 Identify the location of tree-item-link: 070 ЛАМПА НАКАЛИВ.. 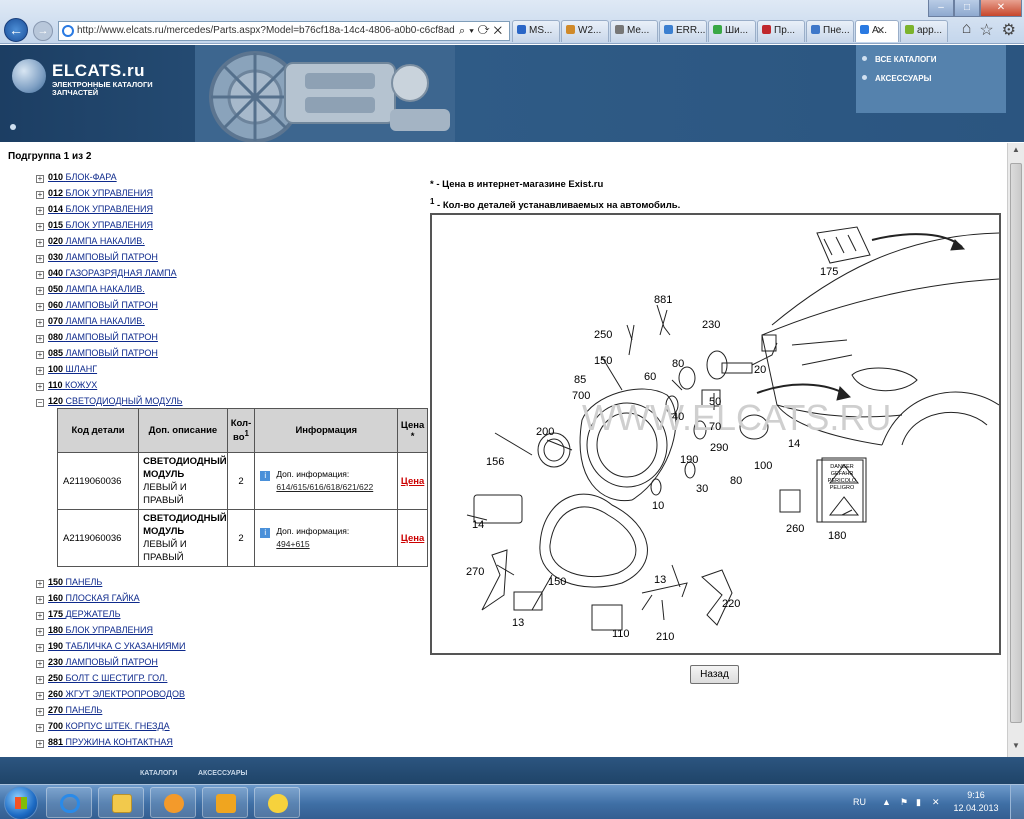
(96, 321).